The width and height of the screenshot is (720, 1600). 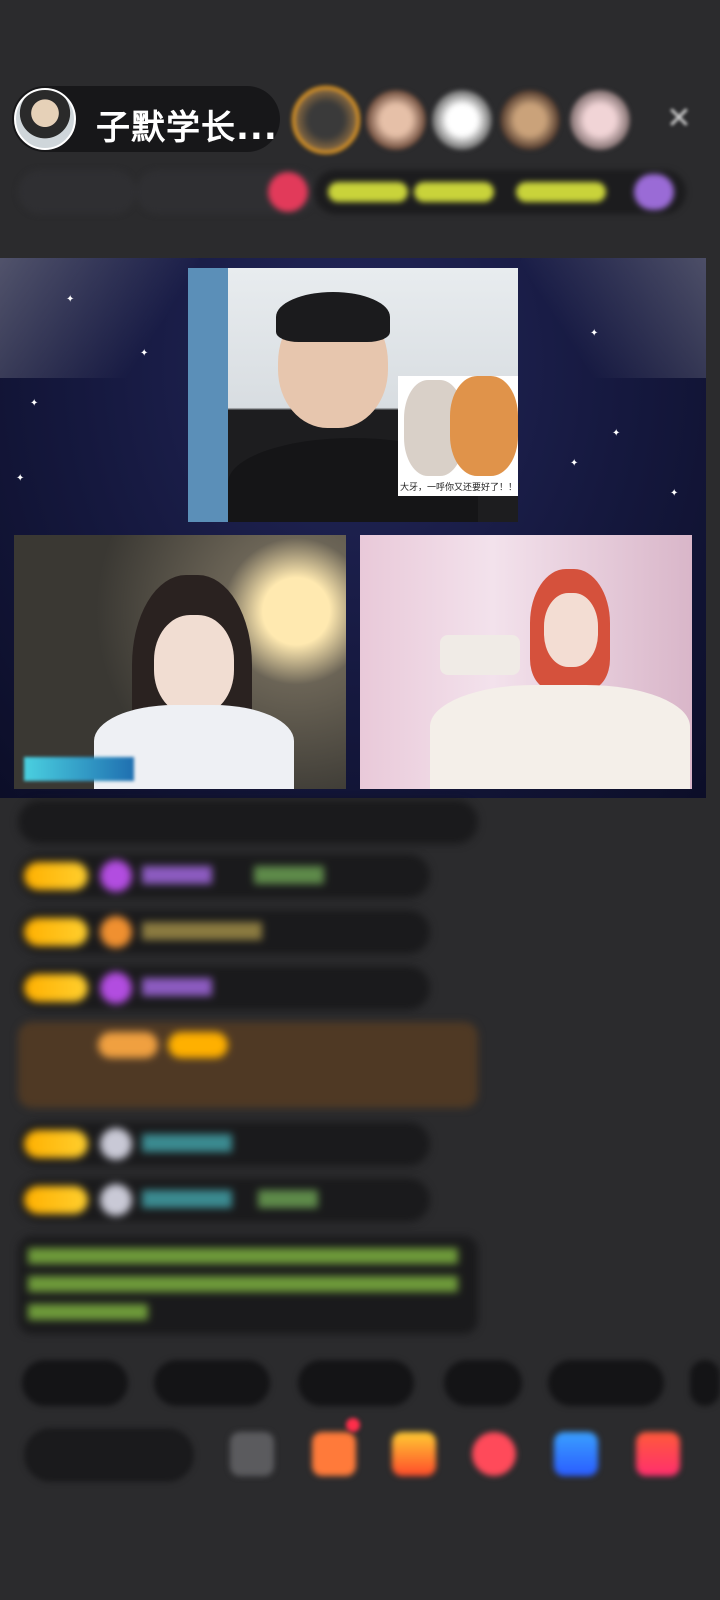 I want to click on chat-input, so click(x=109, y=1455).